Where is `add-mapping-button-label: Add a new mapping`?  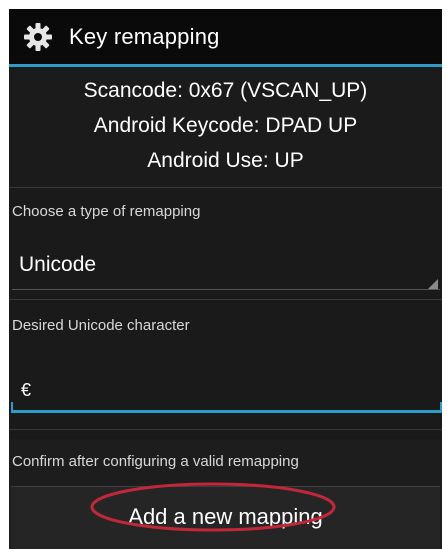 add-mapping-button-label: Add a new mapping is located at coordinates (225, 516).